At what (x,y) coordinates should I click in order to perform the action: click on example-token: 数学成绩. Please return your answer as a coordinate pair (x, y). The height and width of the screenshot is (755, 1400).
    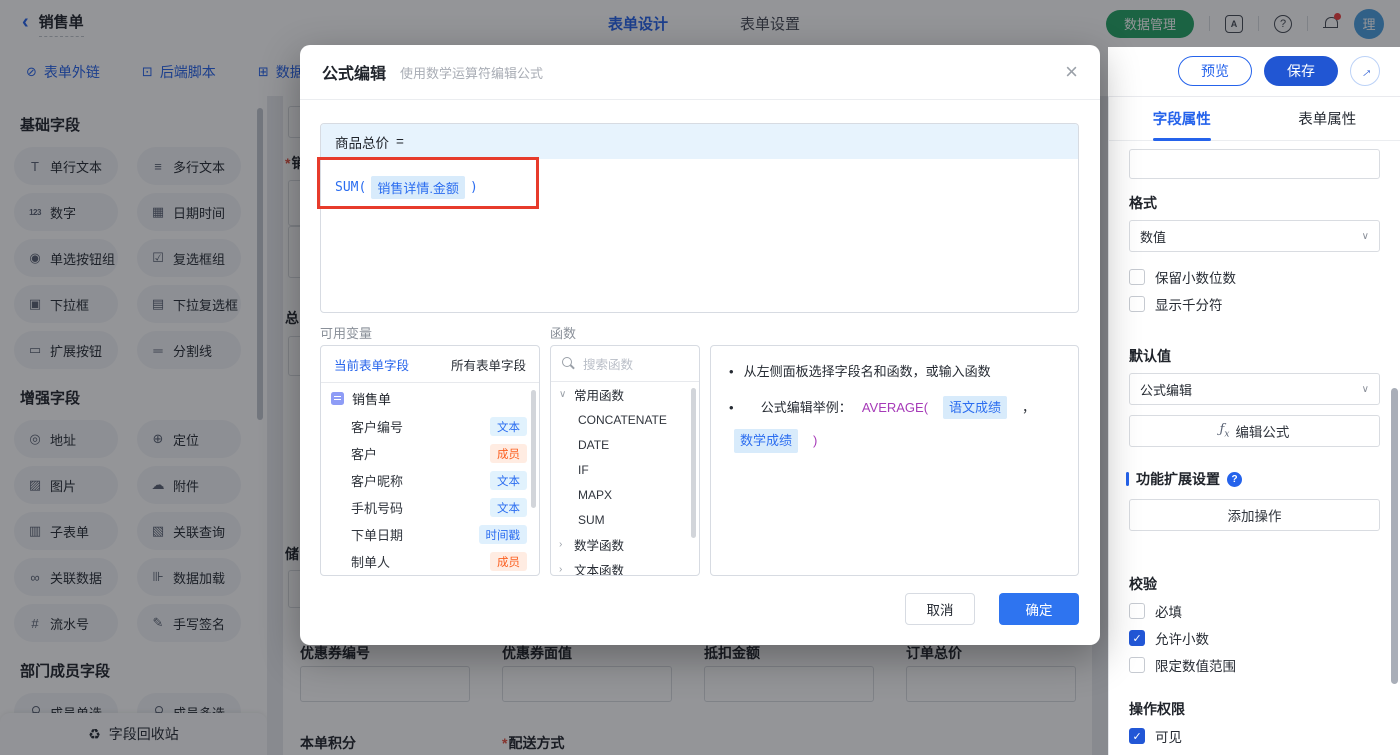
    Looking at the image, I should click on (766, 441).